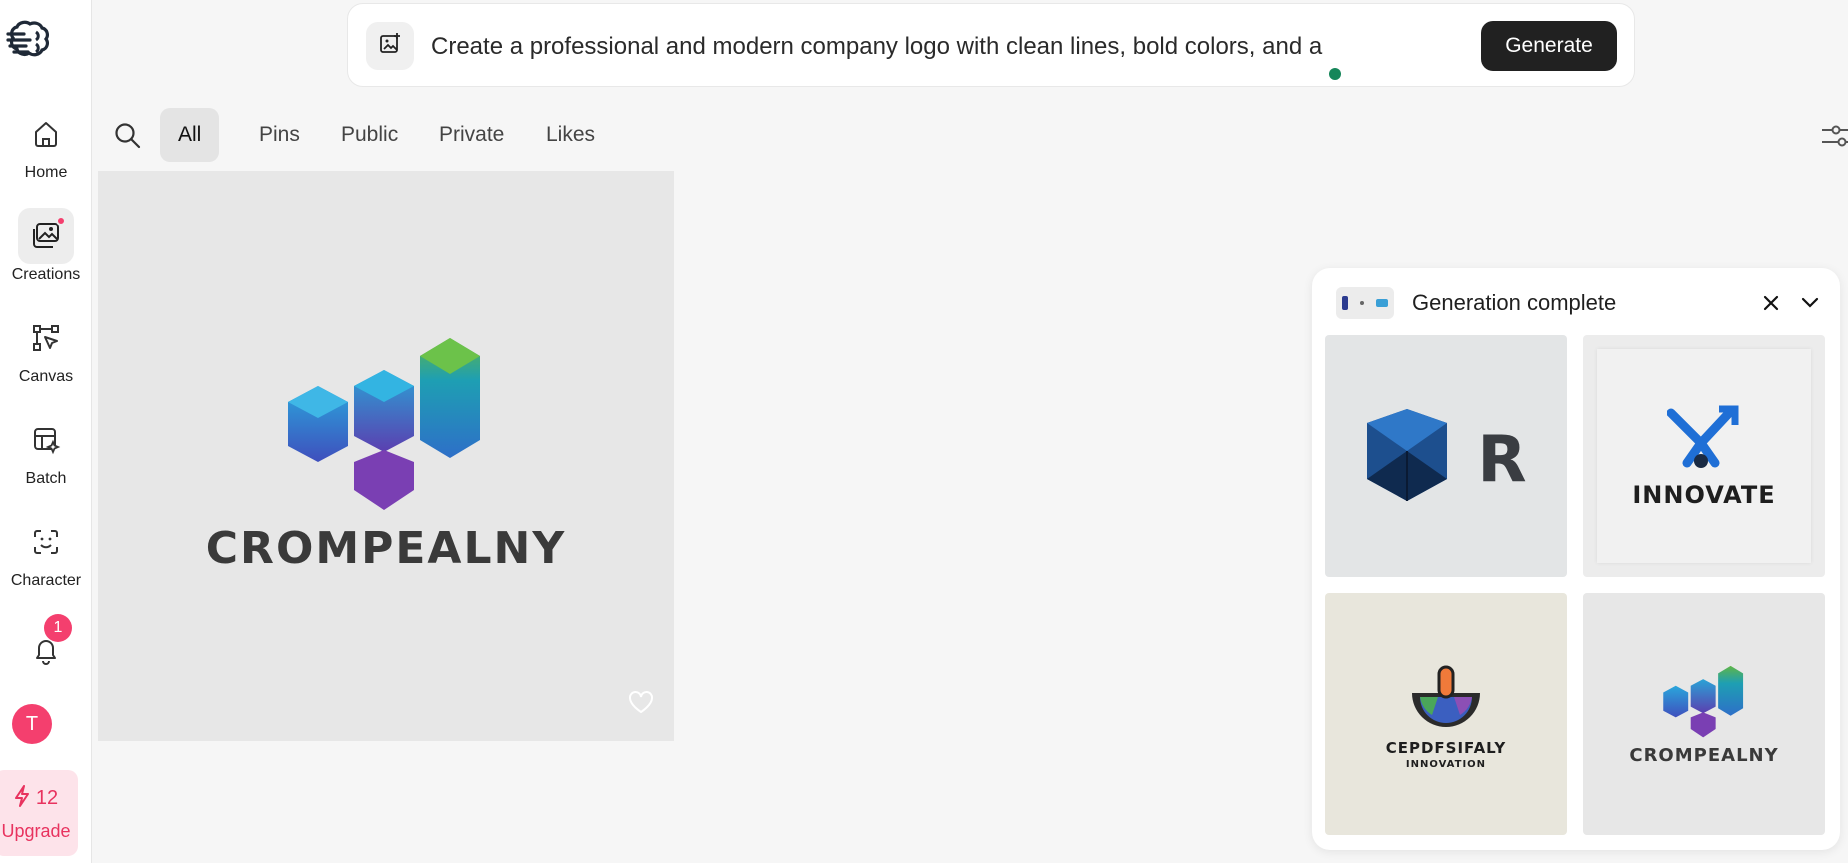  Describe the element at coordinates (1335, 74) in the screenshot. I see `status-indicator-dot` at that location.